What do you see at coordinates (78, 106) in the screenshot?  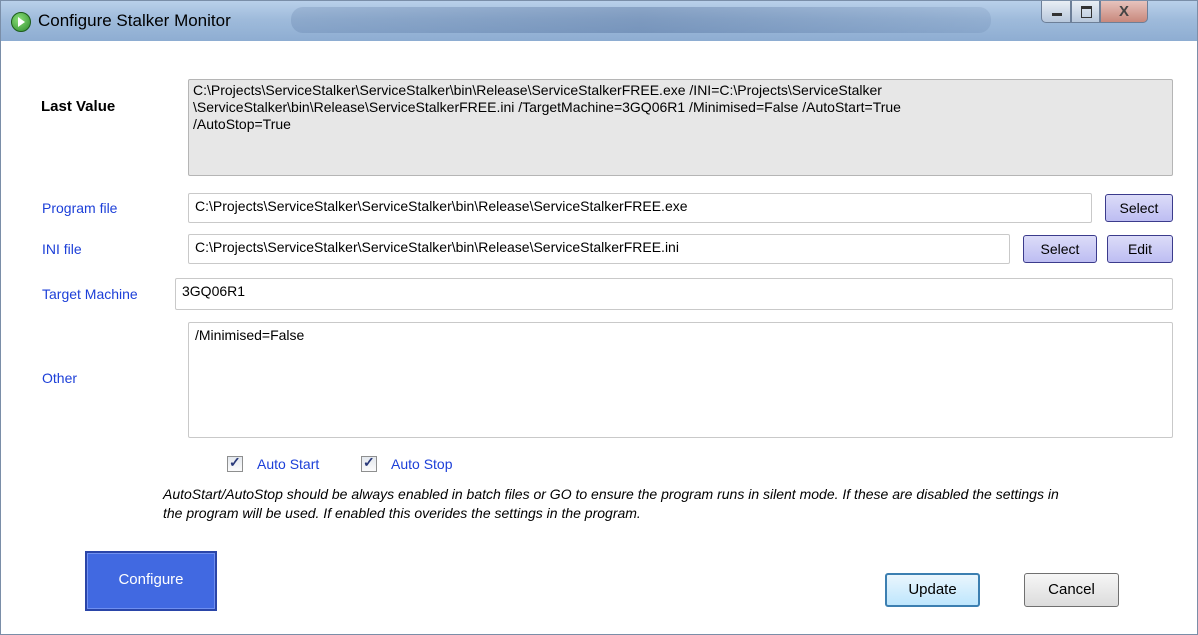 I see `last-value-label: Last Value` at bounding box center [78, 106].